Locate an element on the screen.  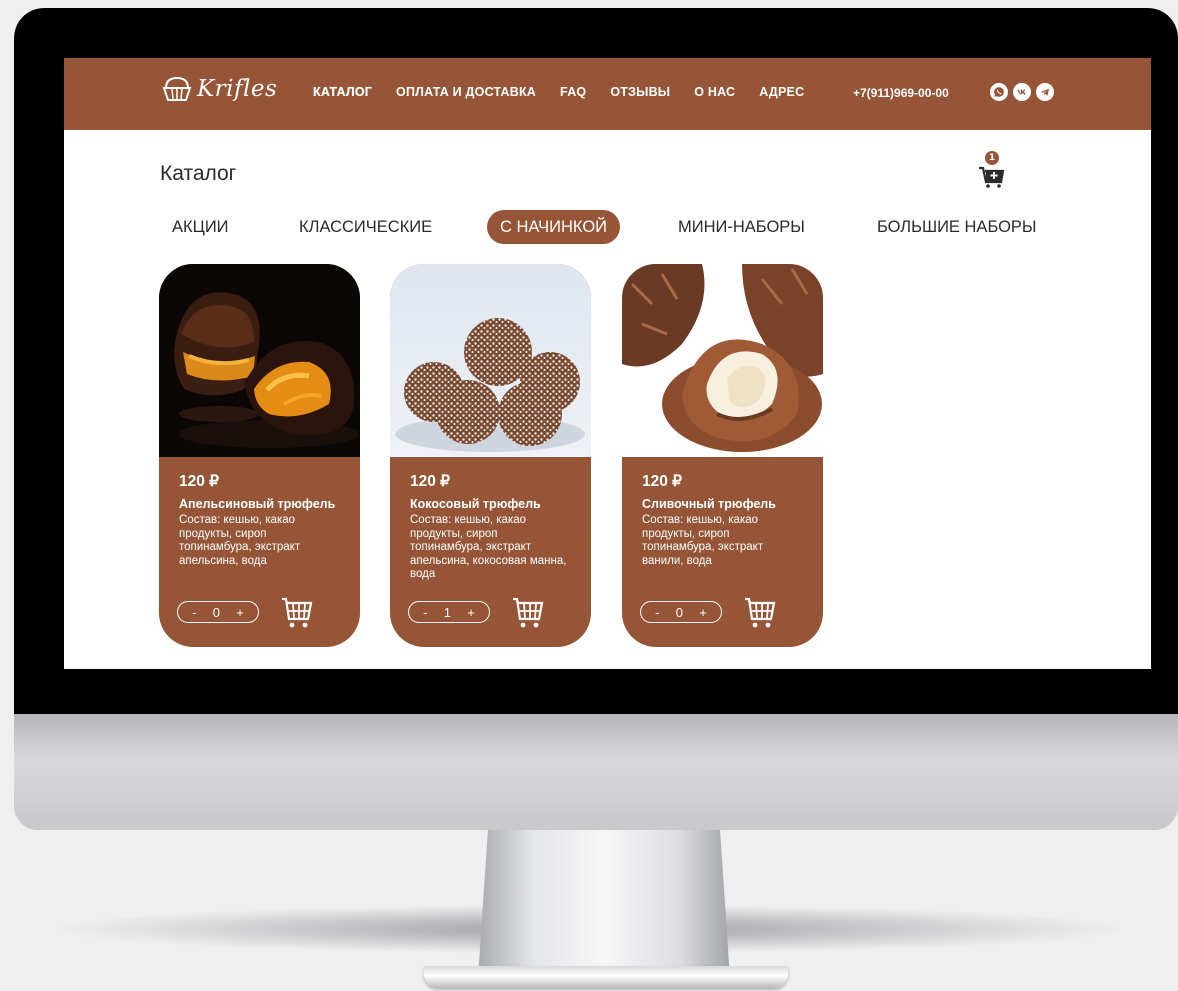
phone-number: +7(911)969-00-00 is located at coordinates (901, 93).